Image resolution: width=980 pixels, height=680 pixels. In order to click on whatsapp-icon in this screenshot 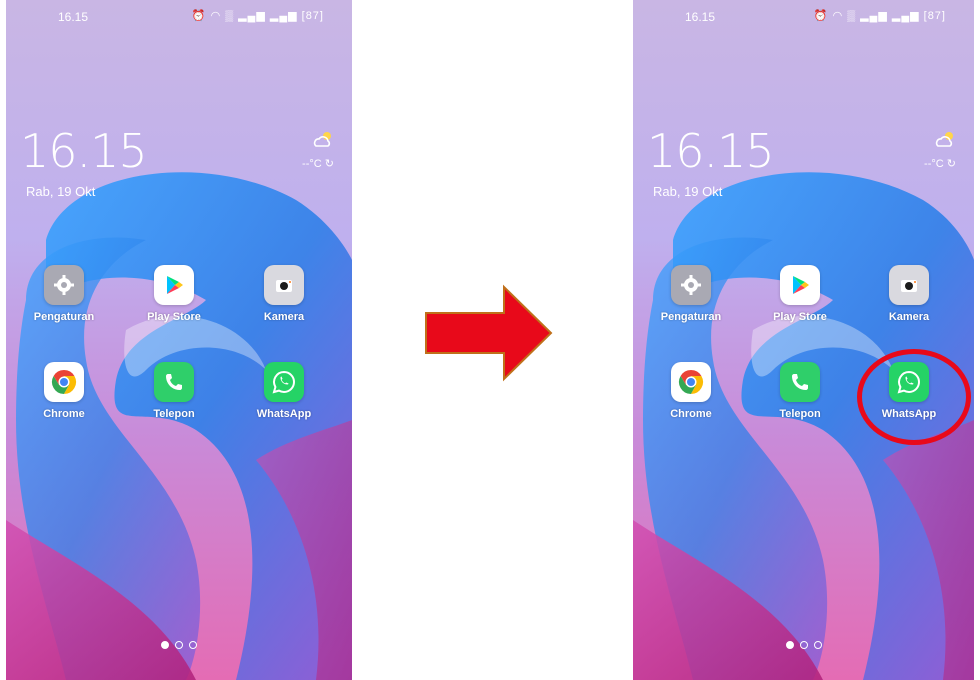, I will do `click(284, 382)`.